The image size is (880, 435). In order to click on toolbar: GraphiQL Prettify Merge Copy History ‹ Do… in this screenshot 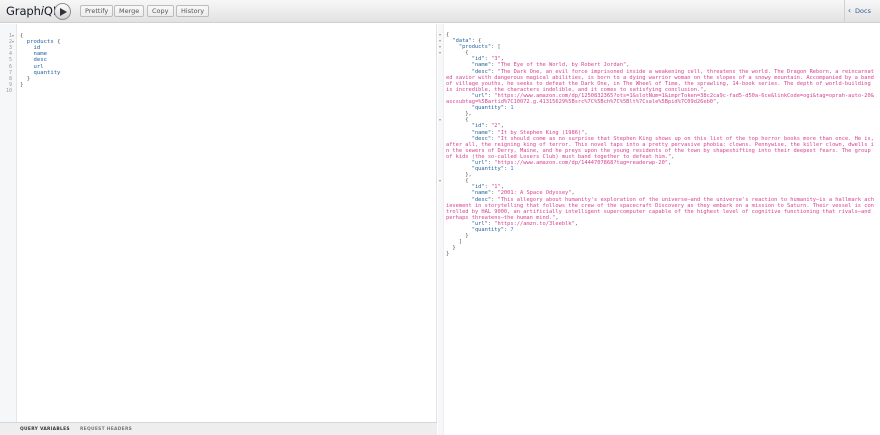, I will do `click(440, 11)`.